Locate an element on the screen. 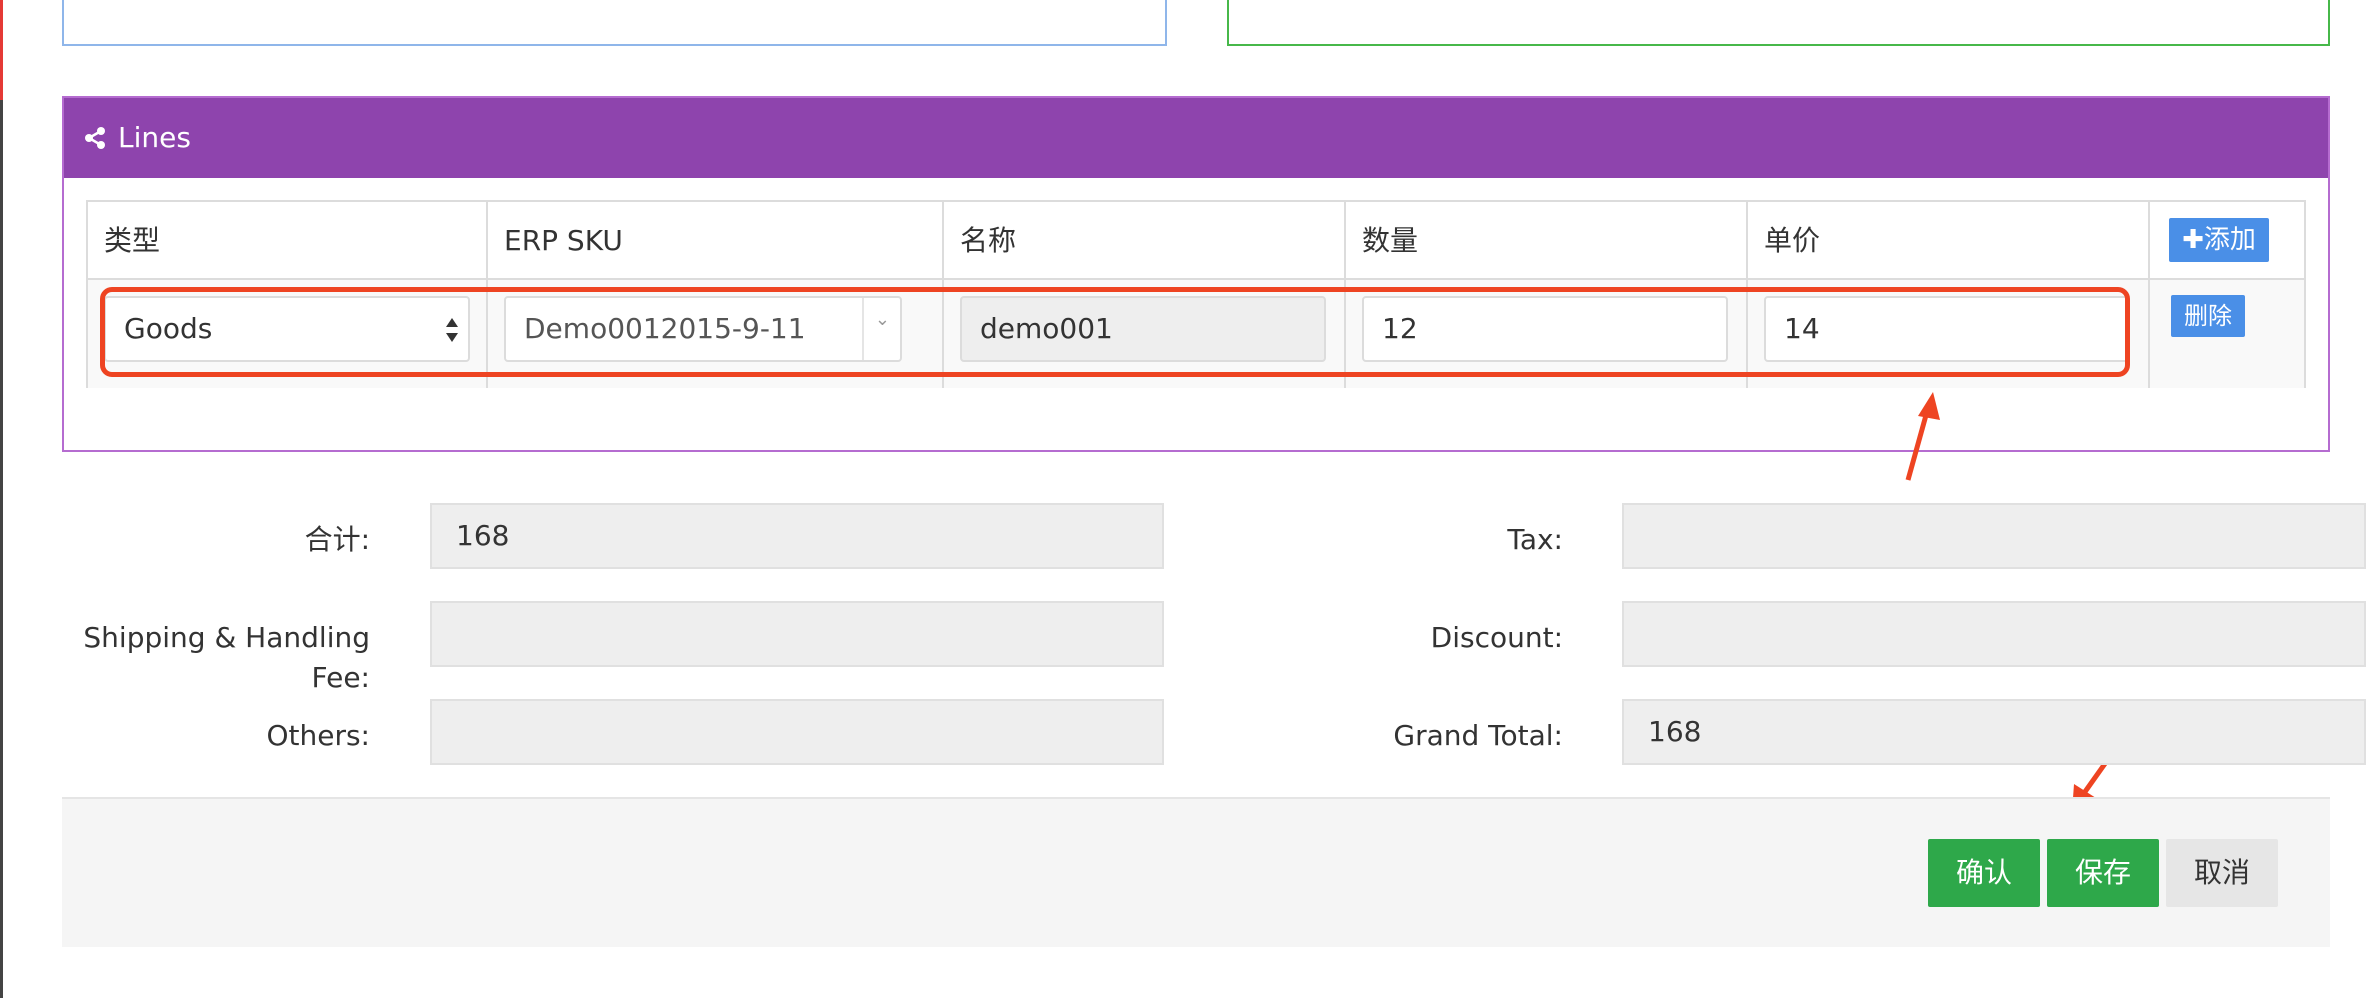 Image resolution: width=2366 pixels, height=998 pixels. lines-panel-header: Lines is located at coordinates (1196, 138).